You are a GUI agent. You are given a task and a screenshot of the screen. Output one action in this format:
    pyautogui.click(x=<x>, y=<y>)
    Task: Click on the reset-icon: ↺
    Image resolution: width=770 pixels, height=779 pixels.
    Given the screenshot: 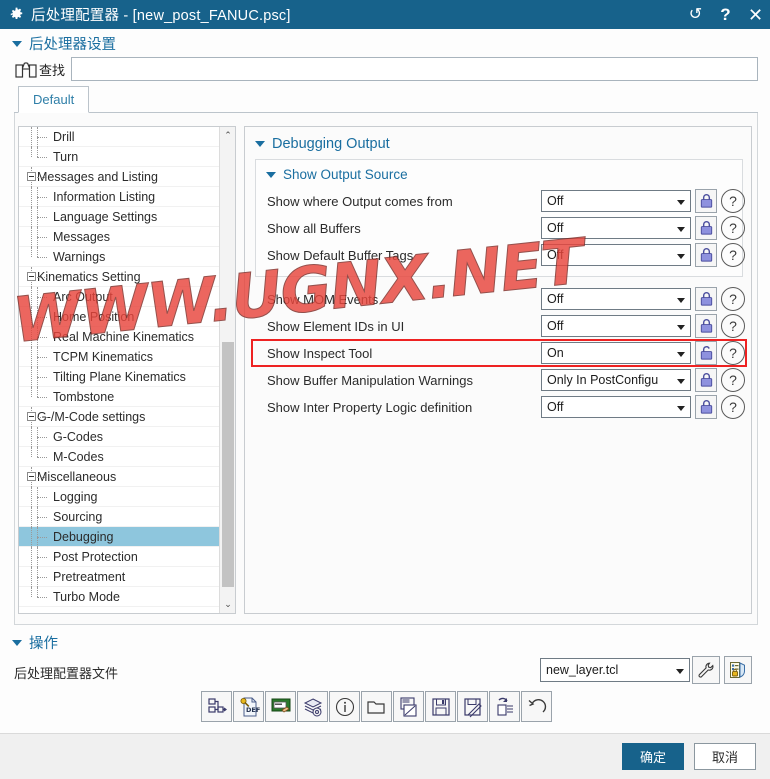 What is the action you would take?
    pyautogui.click(x=695, y=15)
    